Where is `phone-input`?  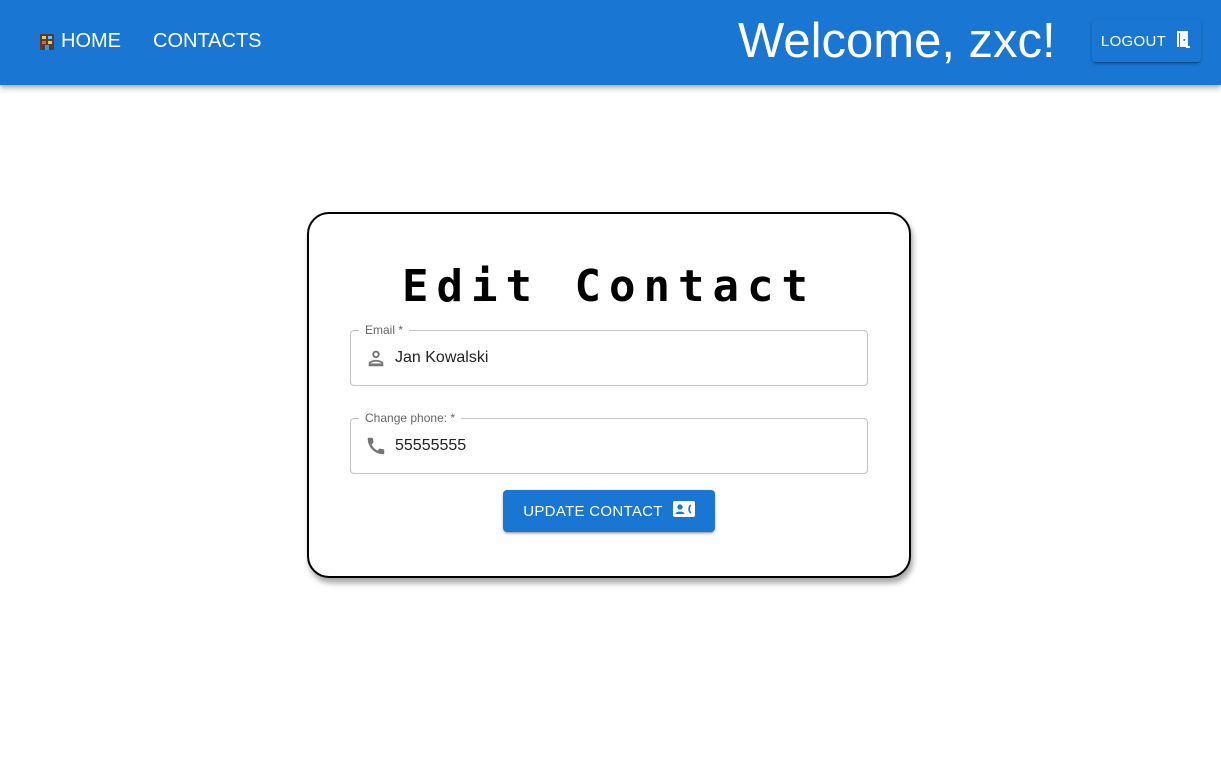 phone-input is located at coordinates (625, 446).